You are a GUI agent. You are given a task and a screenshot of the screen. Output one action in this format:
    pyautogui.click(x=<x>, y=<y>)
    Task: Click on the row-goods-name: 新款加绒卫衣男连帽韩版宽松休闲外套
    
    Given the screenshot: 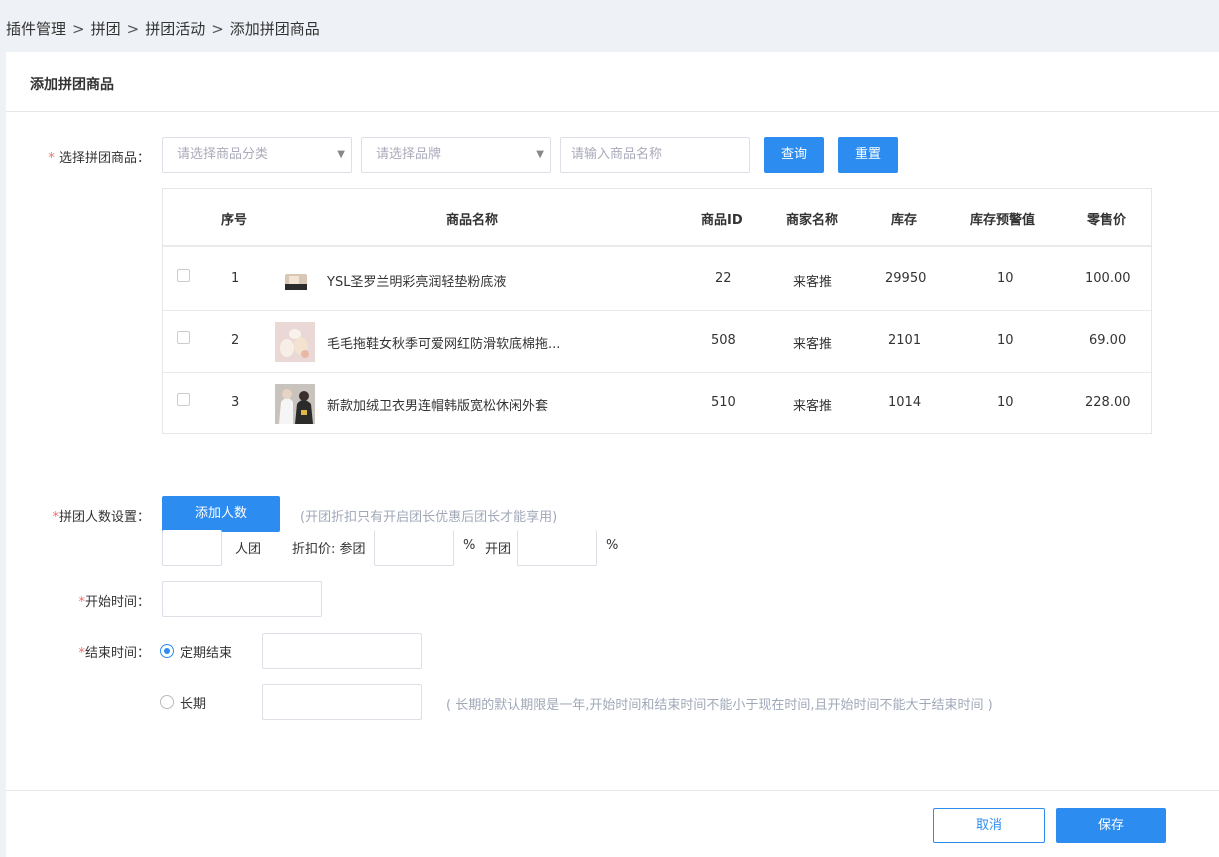 What is the action you would take?
    pyautogui.click(x=438, y=406)
    